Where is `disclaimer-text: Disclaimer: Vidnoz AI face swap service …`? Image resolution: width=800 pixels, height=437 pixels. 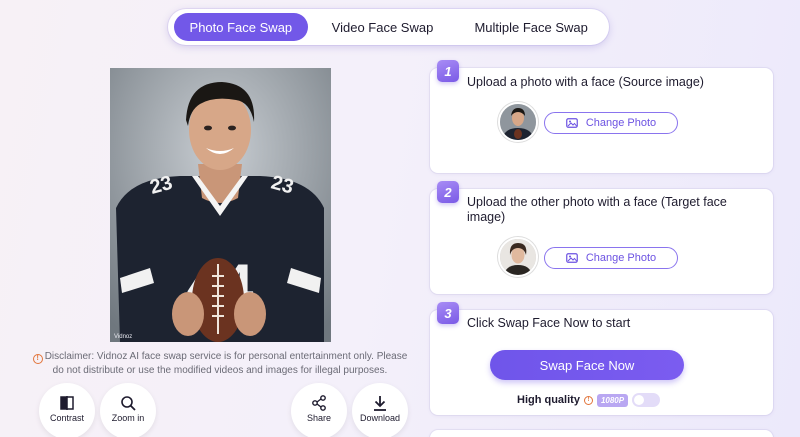
disclaimer-text: Disclaimer: Vidnoz AI face swap service … is located at coordinates (226, 363).